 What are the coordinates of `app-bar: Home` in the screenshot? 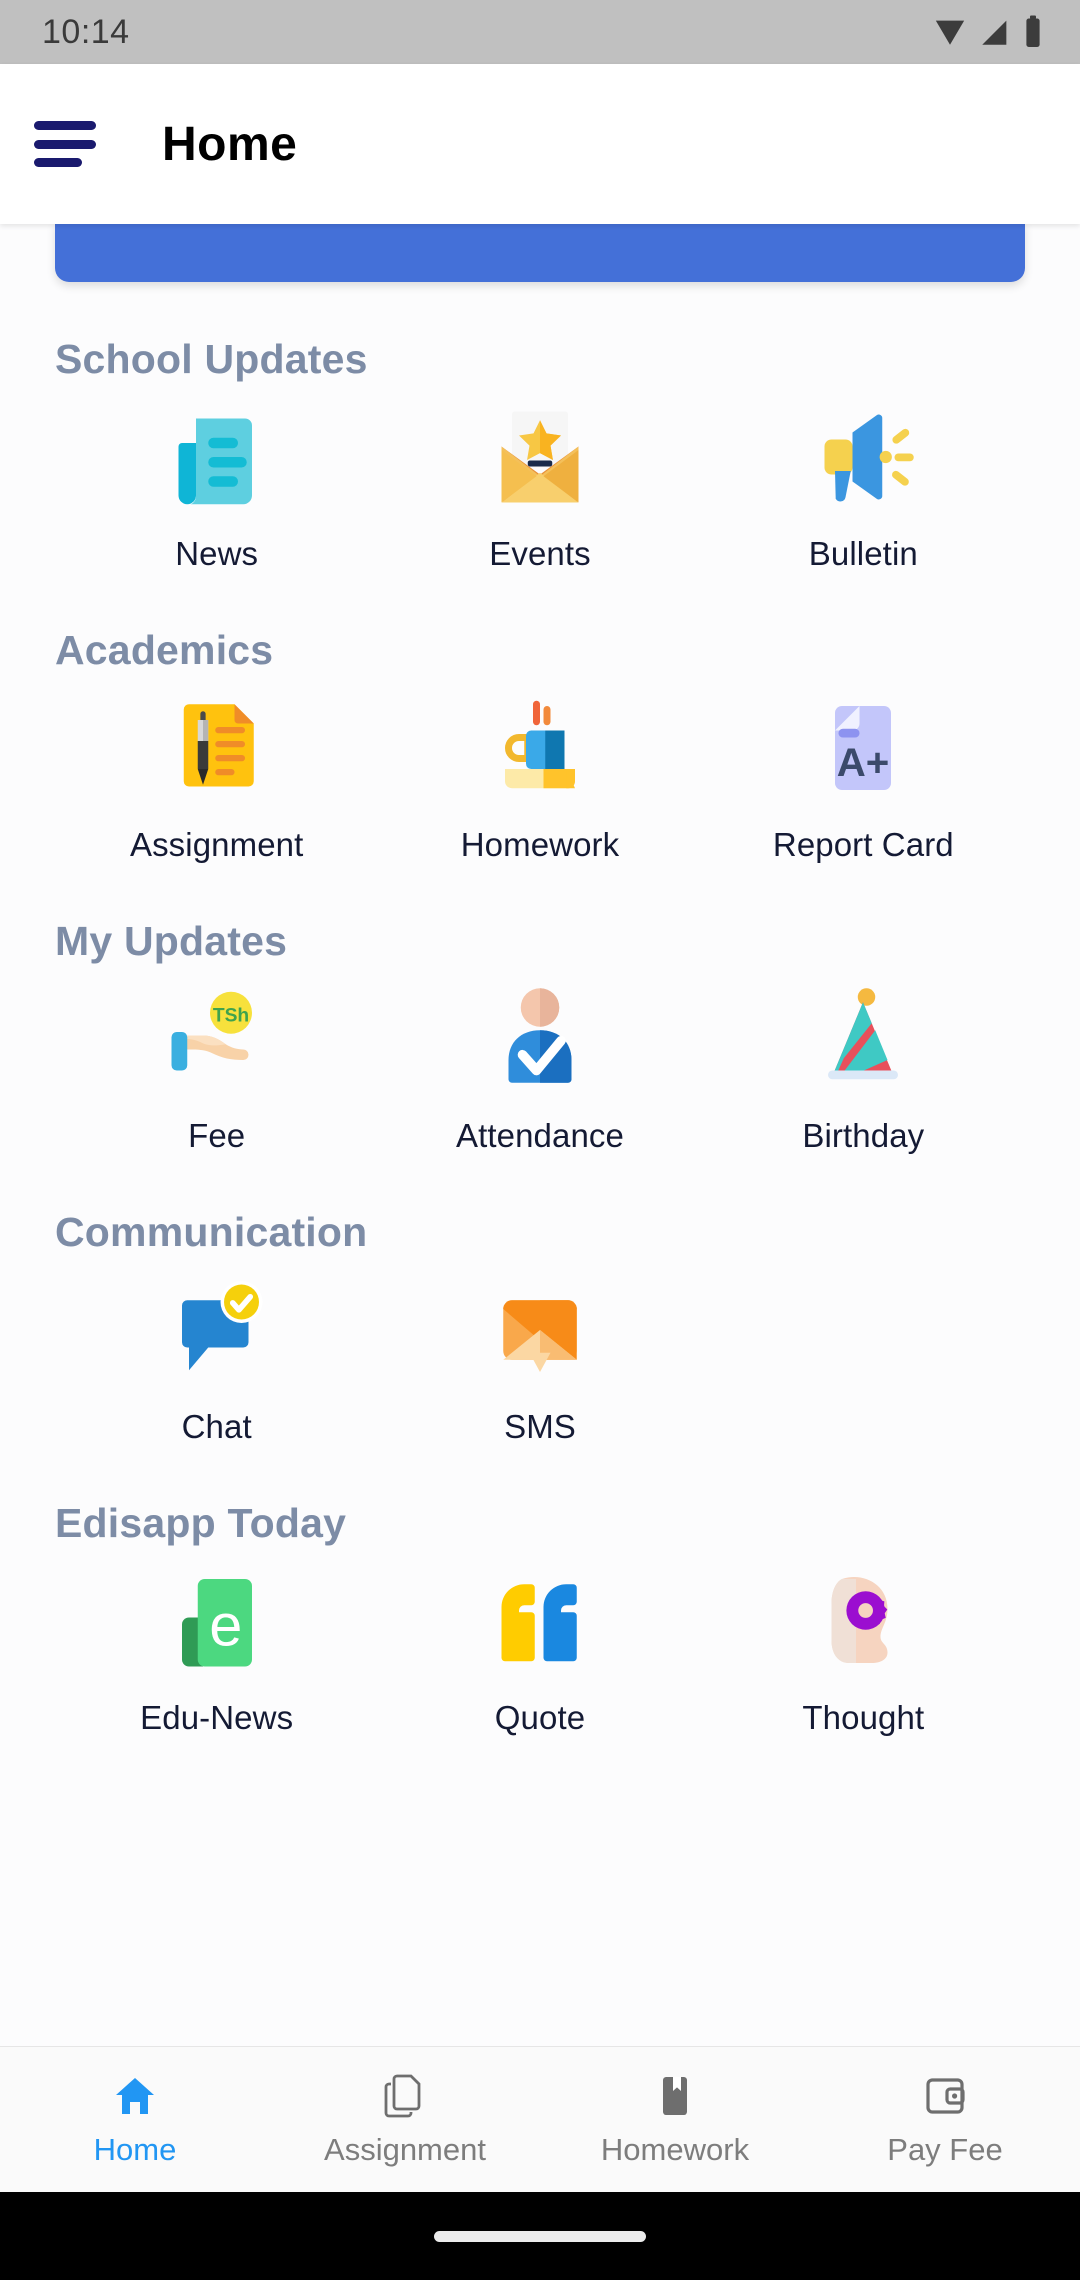 It's located at (540, 144).